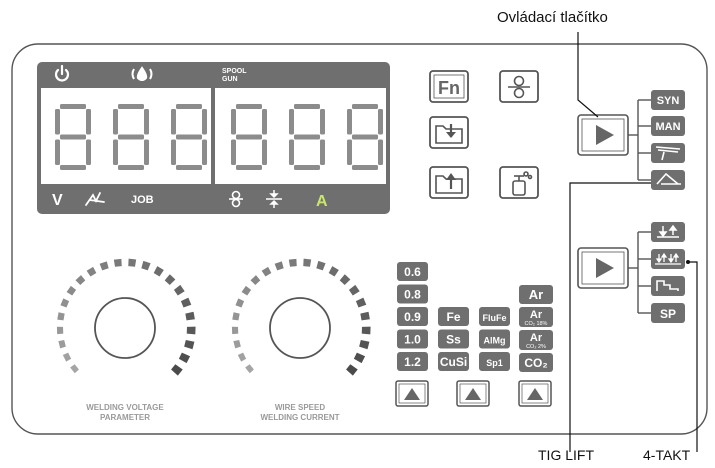 The height and width of the screenshot is (468, 715). I want to click on col-mat-led-1: Fe, so click(453, 316).